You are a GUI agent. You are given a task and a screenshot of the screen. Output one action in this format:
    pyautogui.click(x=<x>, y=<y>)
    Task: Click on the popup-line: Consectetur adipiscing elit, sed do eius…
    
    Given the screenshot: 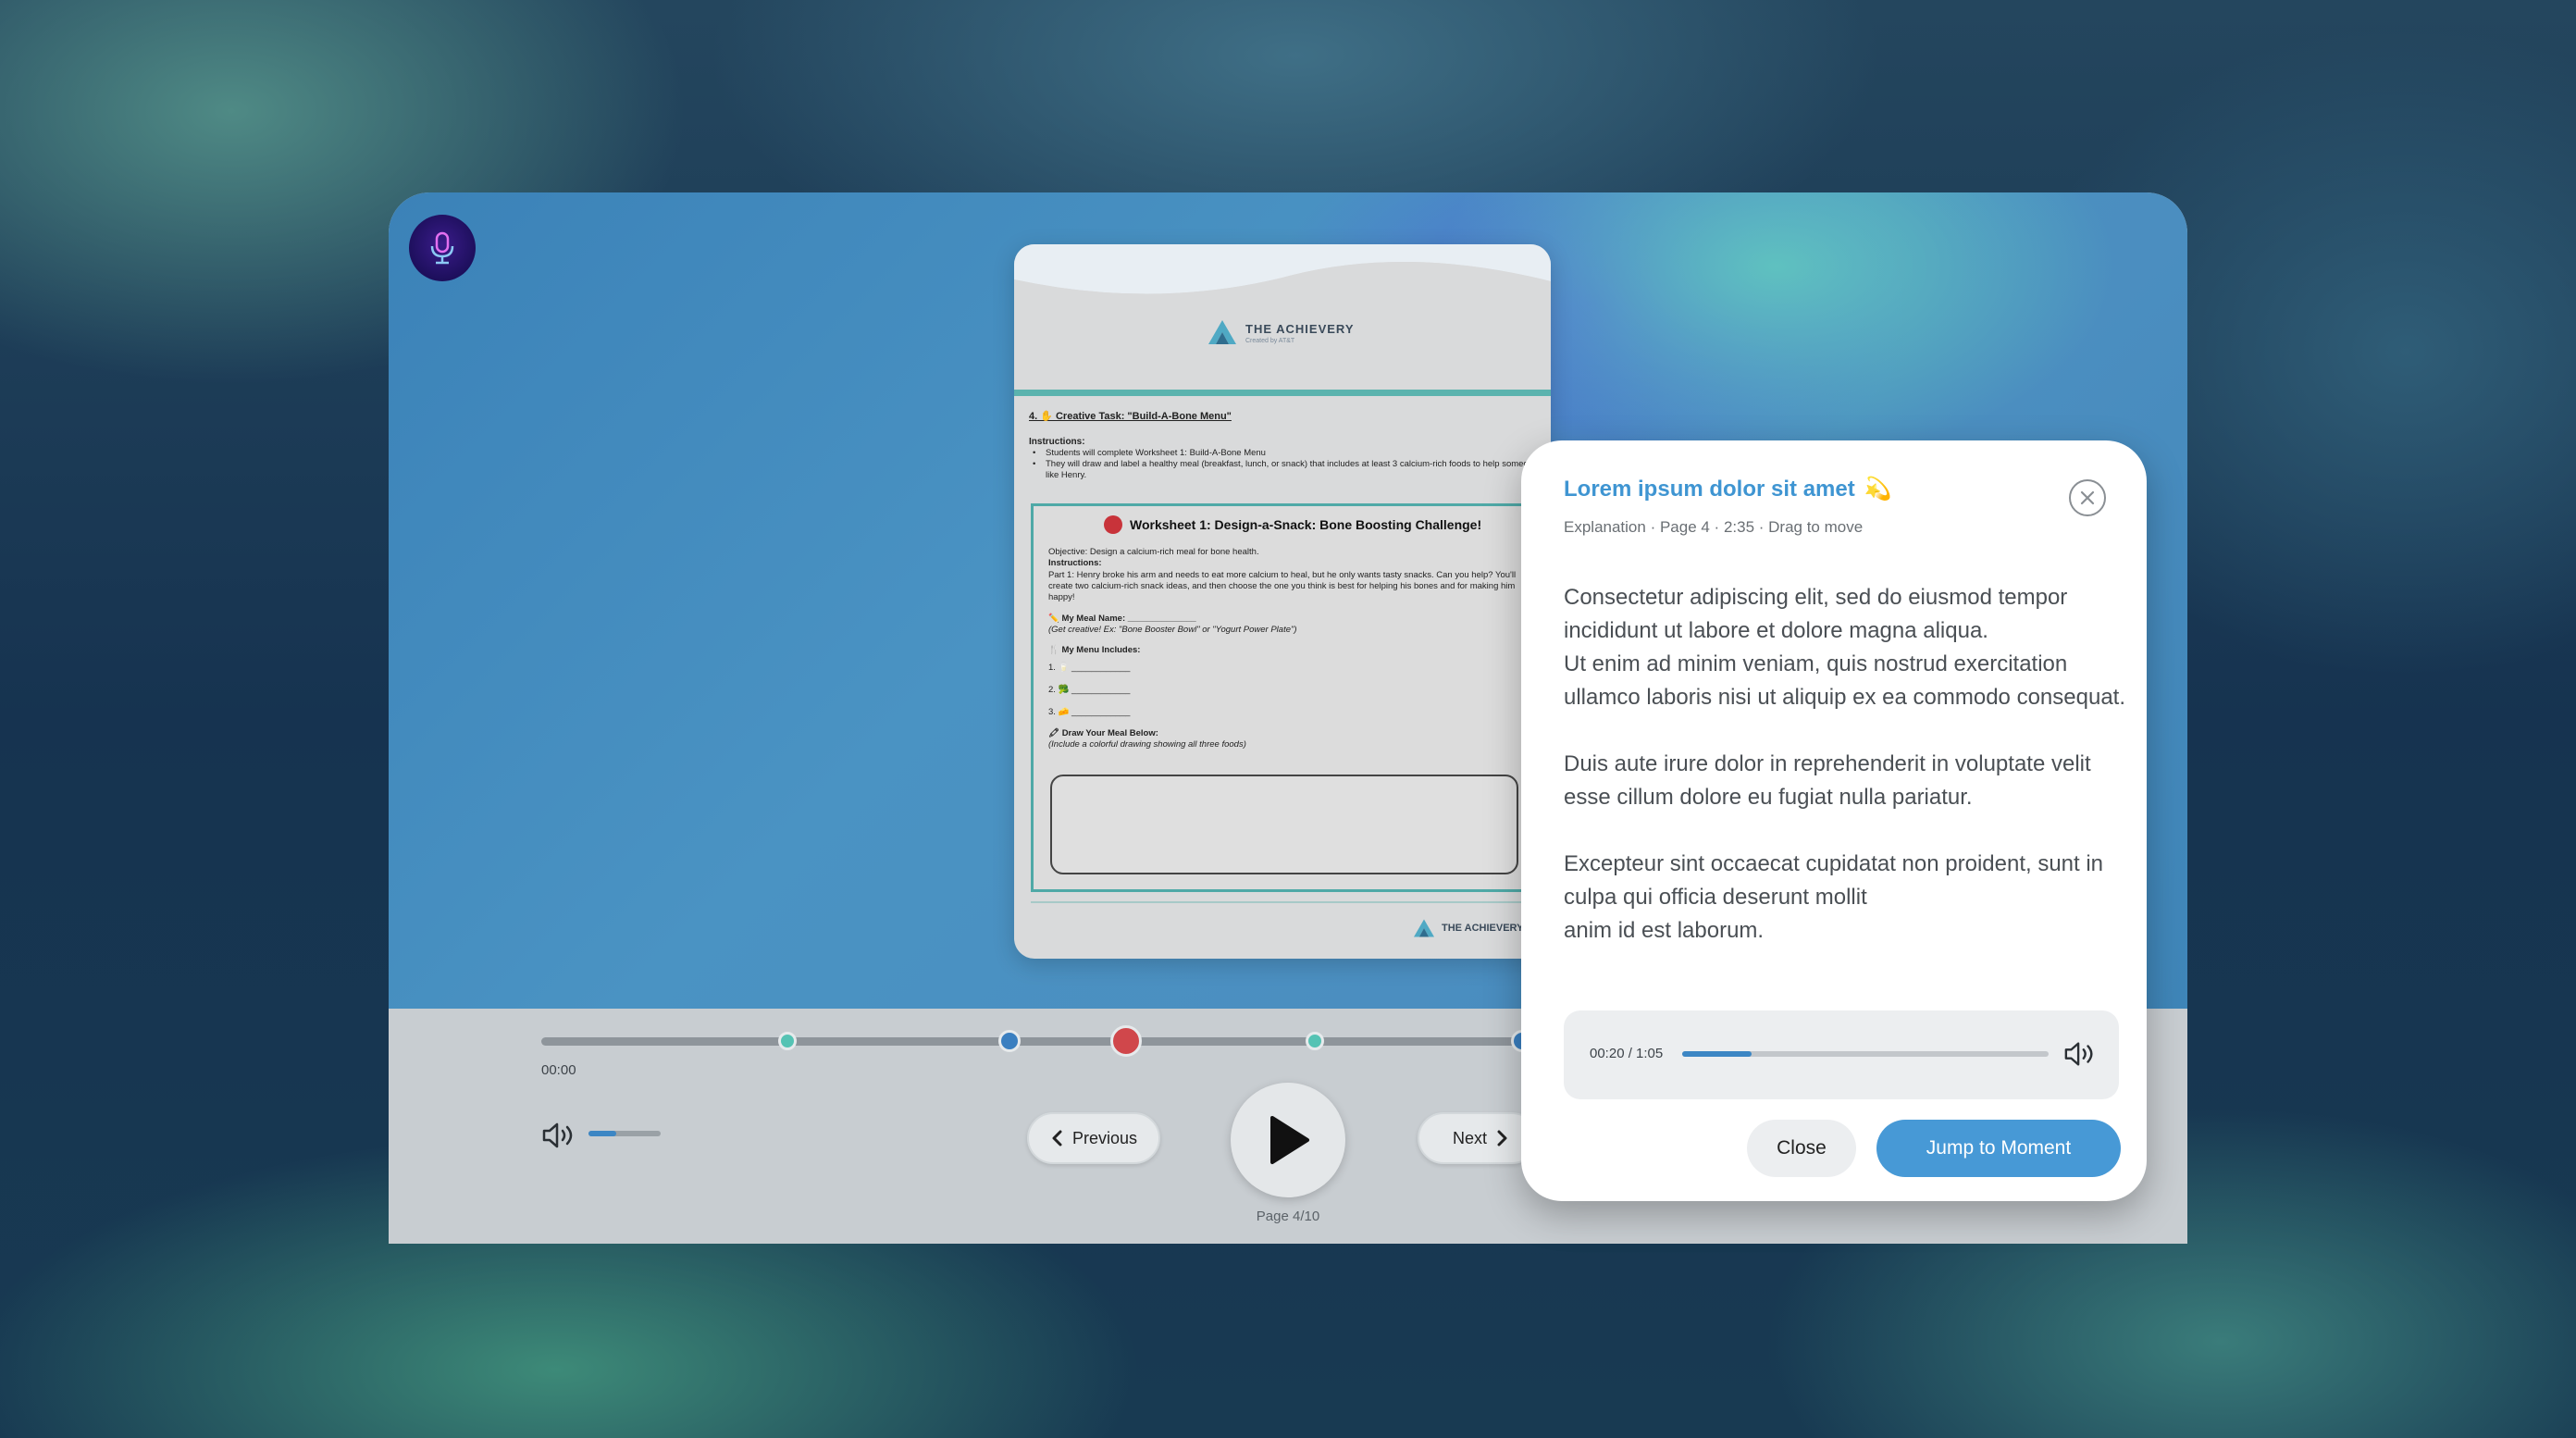 What is the action you would take?
    pyautogui.click(x=1816, y=614)
    